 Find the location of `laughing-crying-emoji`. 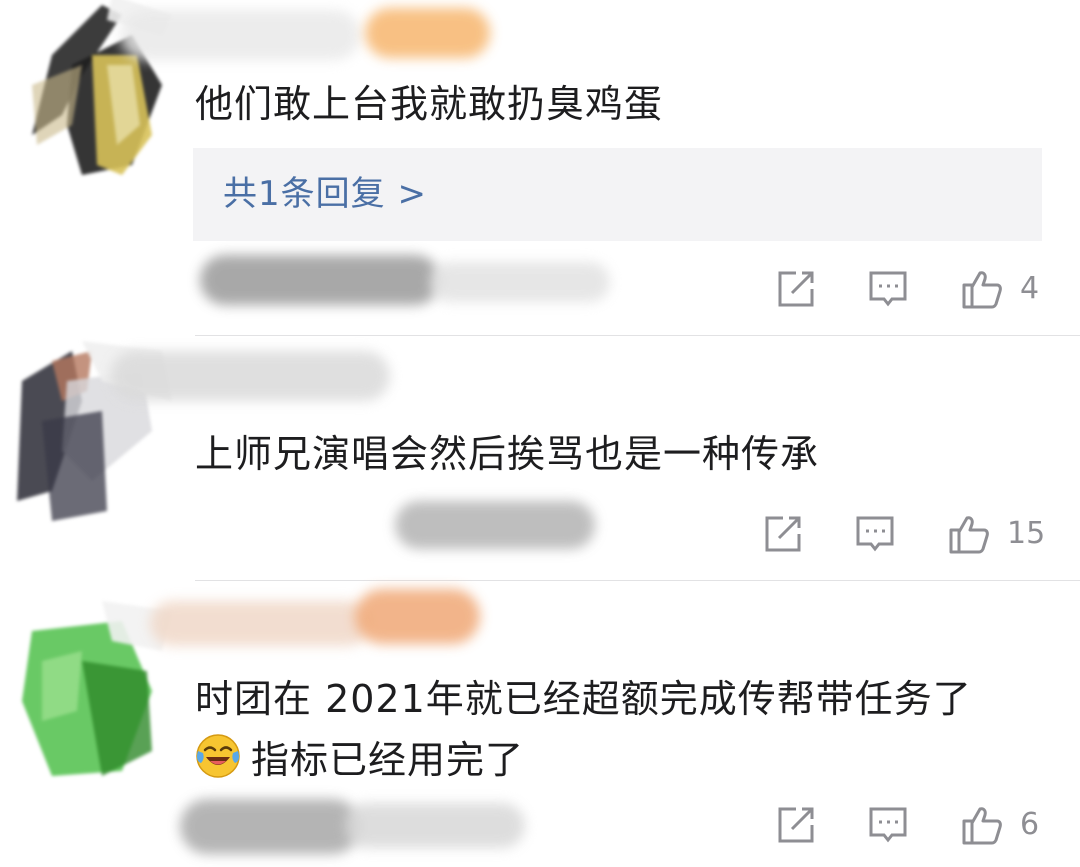

laughing-crying-emoji is located at coordinates (218, 756).